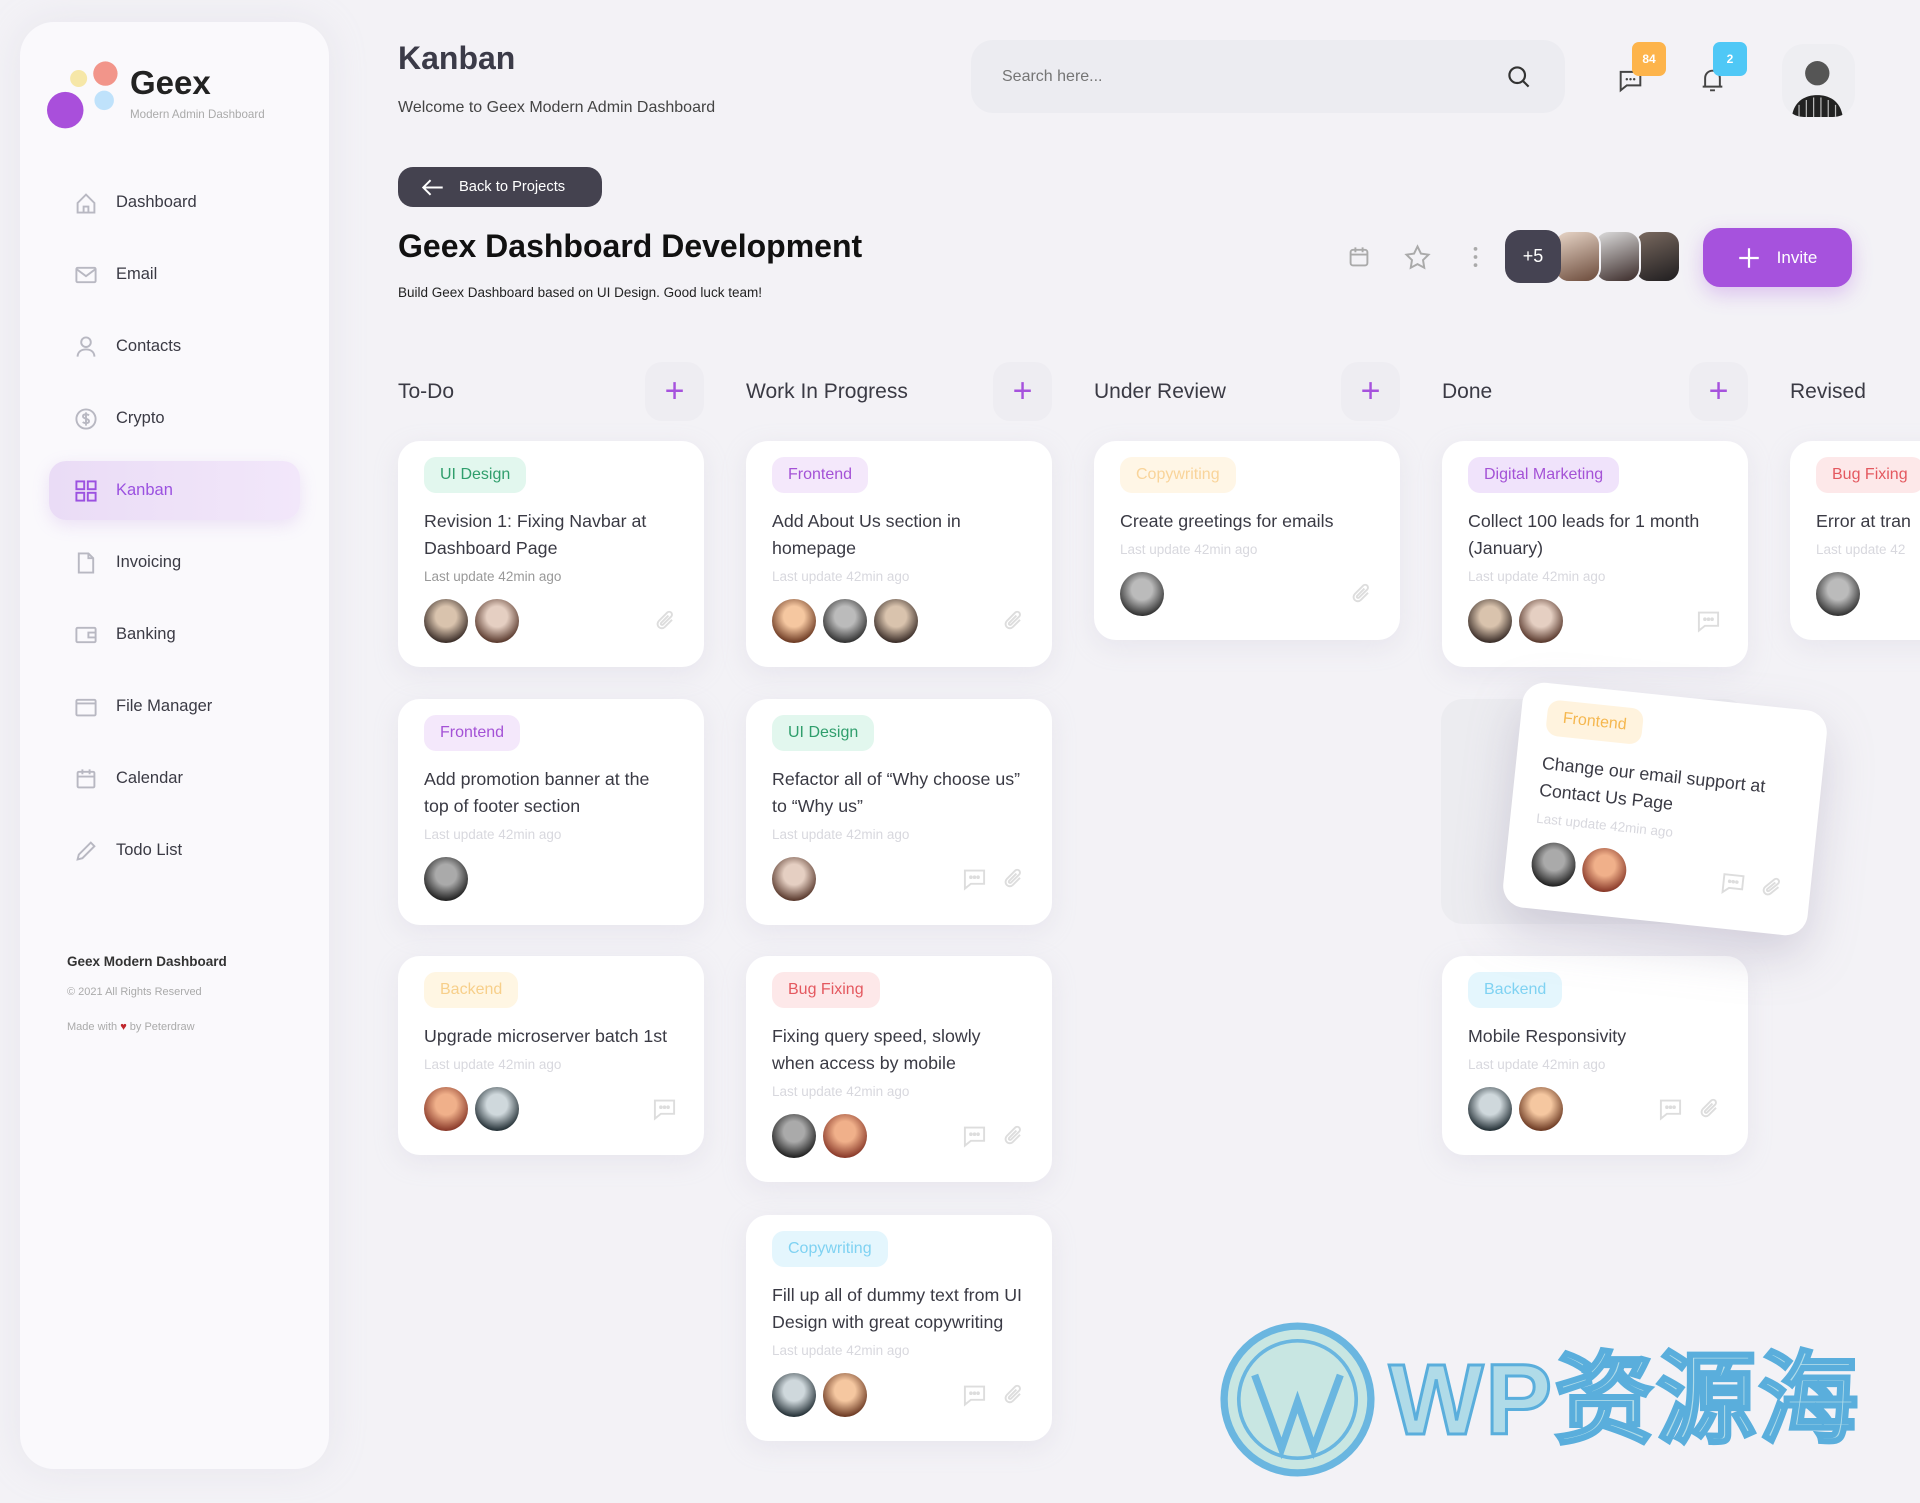 The width and height of the screenshot is (1920, 1503). What do you see at coordinates (174, 706) in the screenshot?
I see `sidebar-item-file-manager: File Manager` at bounding box center [174, 706].